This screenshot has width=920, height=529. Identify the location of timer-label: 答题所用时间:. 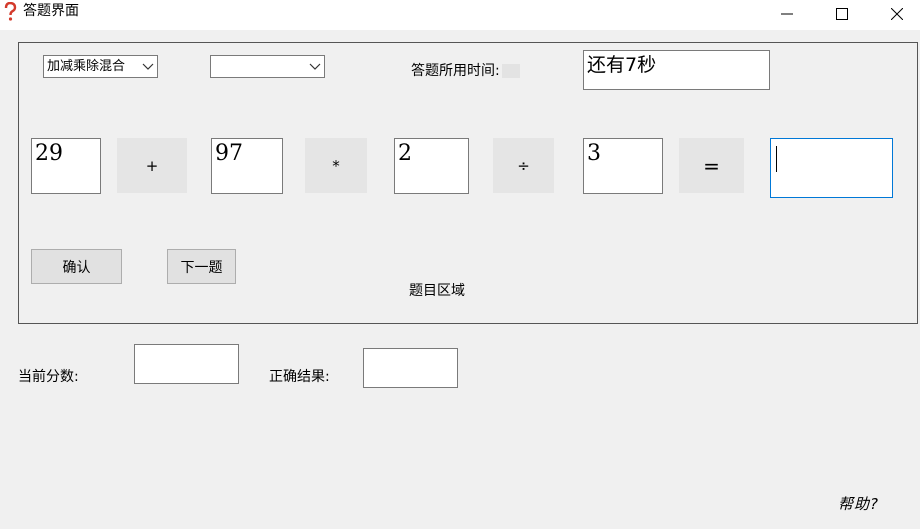
(455, 71).